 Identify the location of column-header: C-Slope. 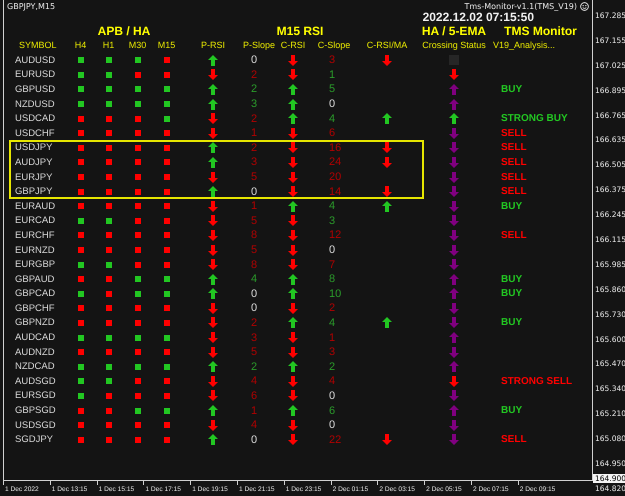
(334, 45).